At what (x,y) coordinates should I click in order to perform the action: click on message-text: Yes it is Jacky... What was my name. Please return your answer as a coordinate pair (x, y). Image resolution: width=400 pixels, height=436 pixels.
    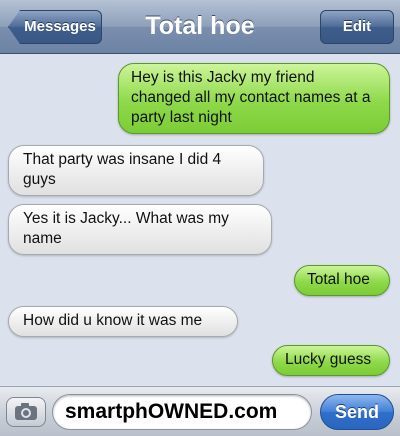
    Looking at the image, I should click on (126, 228).